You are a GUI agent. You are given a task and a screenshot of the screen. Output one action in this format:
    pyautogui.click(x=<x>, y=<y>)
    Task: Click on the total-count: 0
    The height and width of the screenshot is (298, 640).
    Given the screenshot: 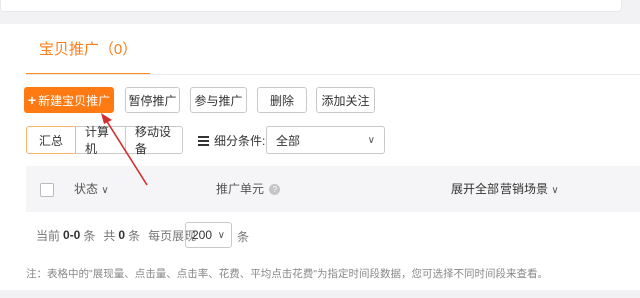 What is the action you would take?
    pyautogui.click(x=122, y=235)
    